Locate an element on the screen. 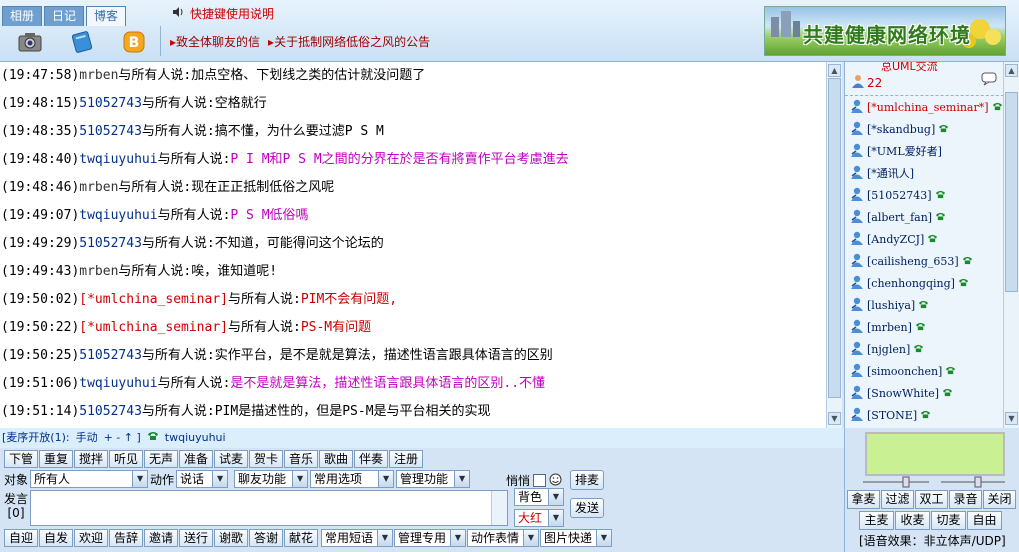  function-button: 听见 is located at coordinates (126, 459).